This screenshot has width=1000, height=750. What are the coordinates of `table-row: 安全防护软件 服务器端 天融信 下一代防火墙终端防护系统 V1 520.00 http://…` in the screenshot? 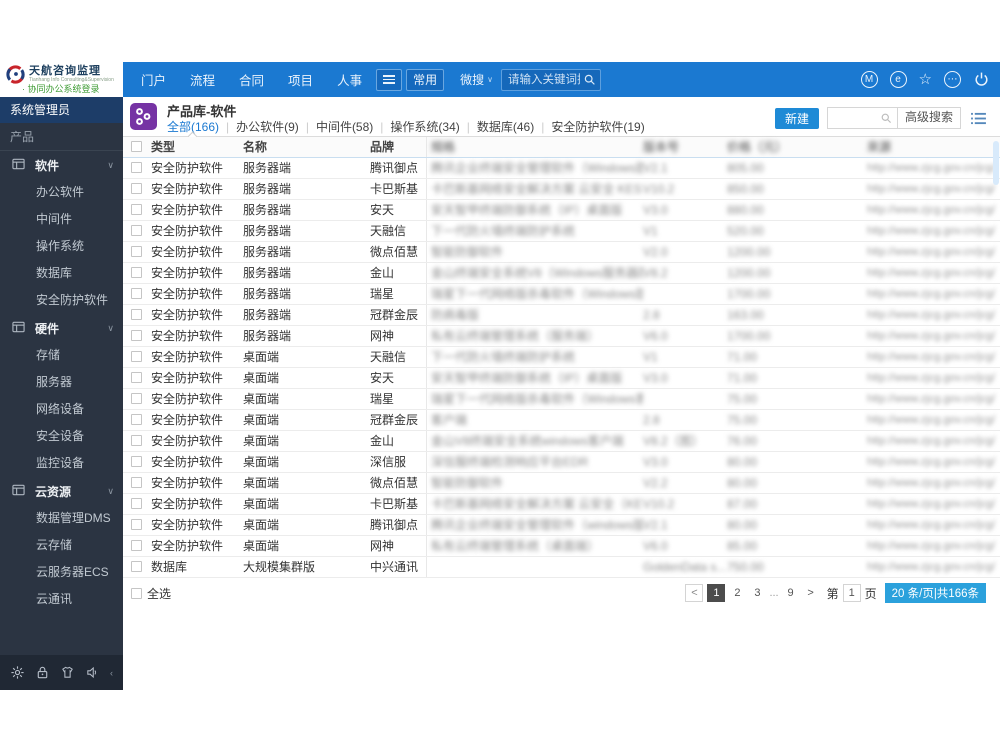 It's located at (561, 231).